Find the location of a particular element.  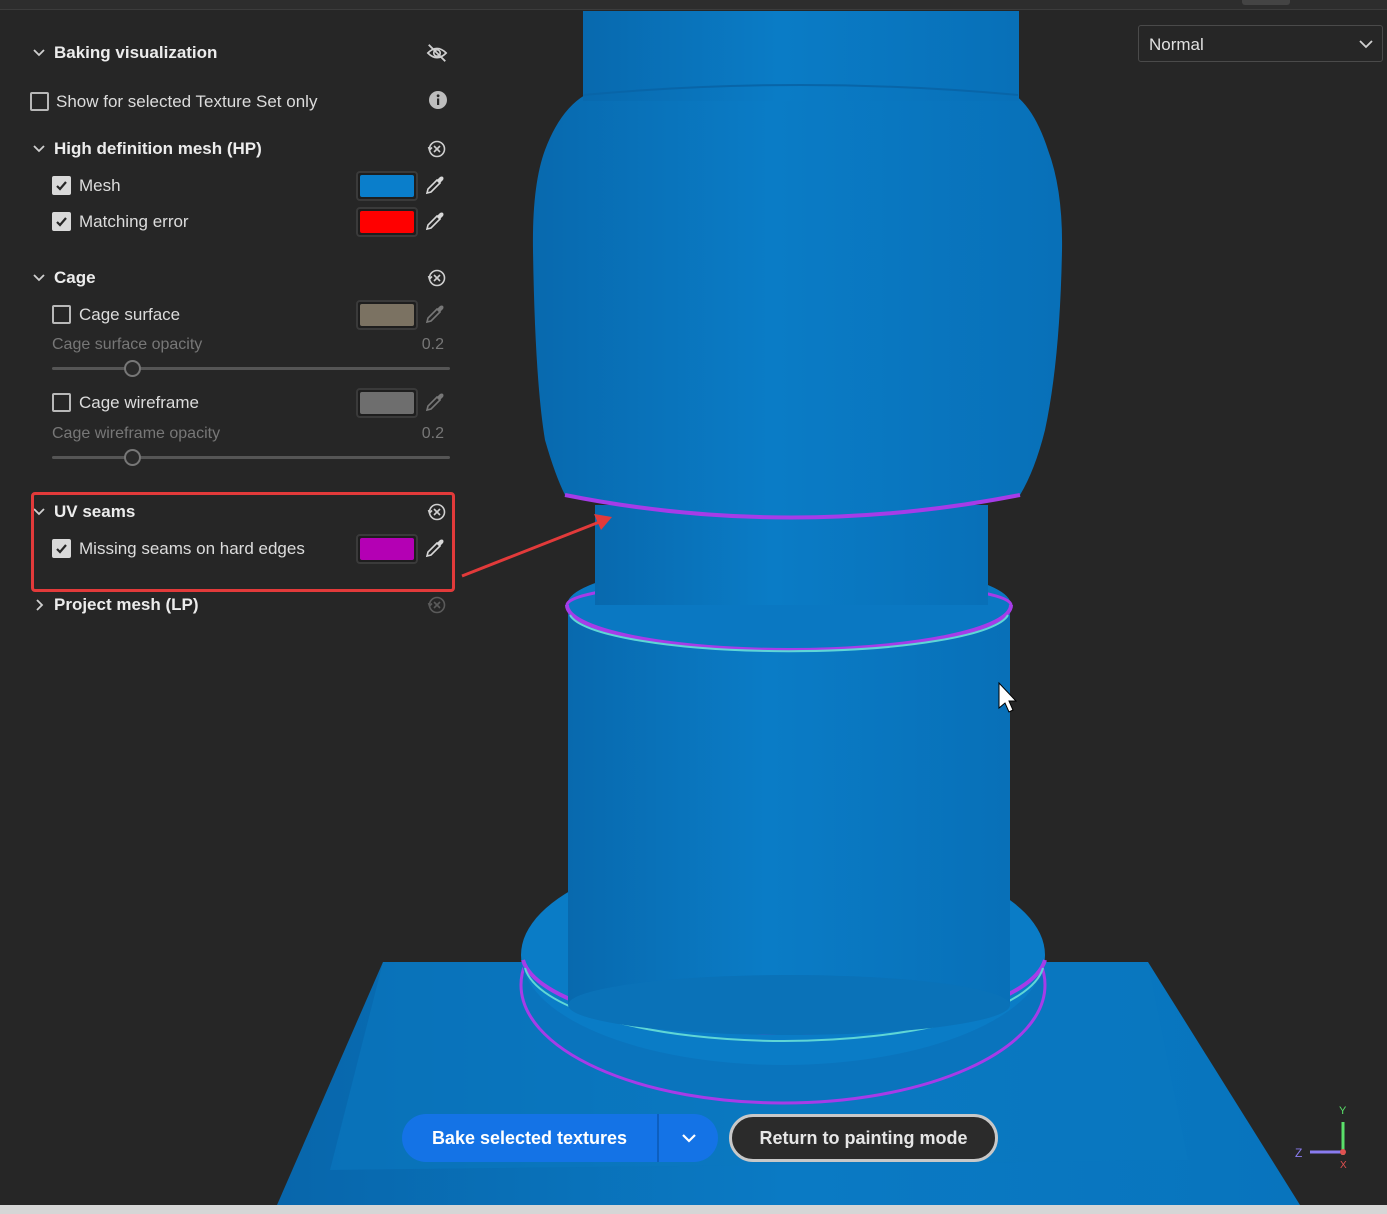

missing-seams-color-fill is located at coordinates (387, 549).